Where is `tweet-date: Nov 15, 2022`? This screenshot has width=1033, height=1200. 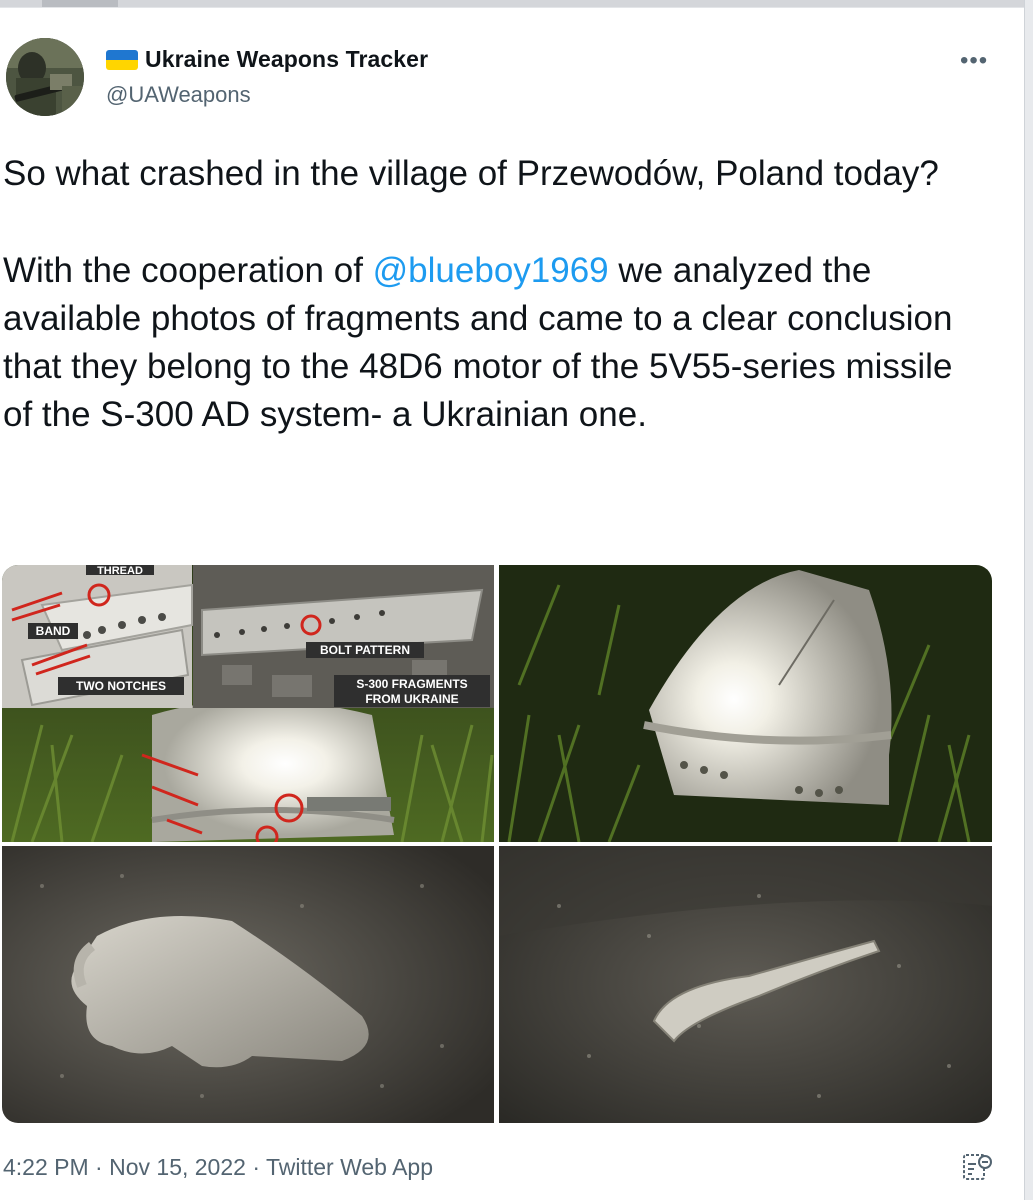 tweet-date: Nov 15, 2022 is located at coordinates (177, 1167).